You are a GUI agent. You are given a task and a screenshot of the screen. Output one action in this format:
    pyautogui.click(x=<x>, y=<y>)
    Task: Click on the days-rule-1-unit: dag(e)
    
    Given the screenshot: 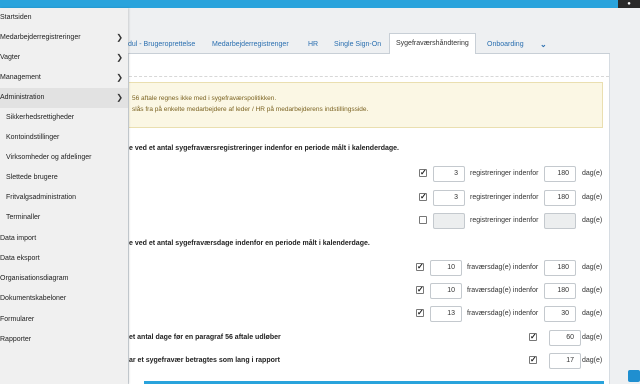 What is the action you would take?
    pyautogui.click(x=592, y=267)
    